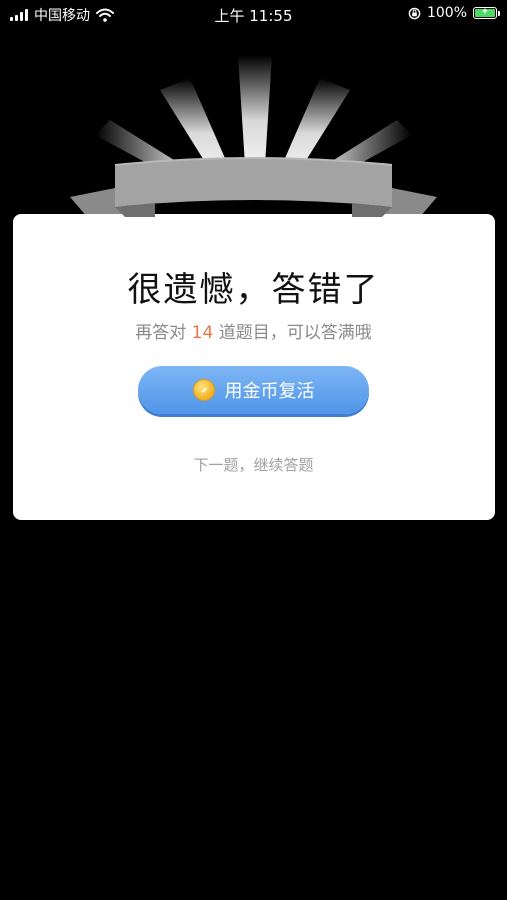 The image size is (507, 900). Describe the element at coordinates (253, 15) in the screenshot. I see `status-bar: 中国移动 上午 11:55 100%` at that location.